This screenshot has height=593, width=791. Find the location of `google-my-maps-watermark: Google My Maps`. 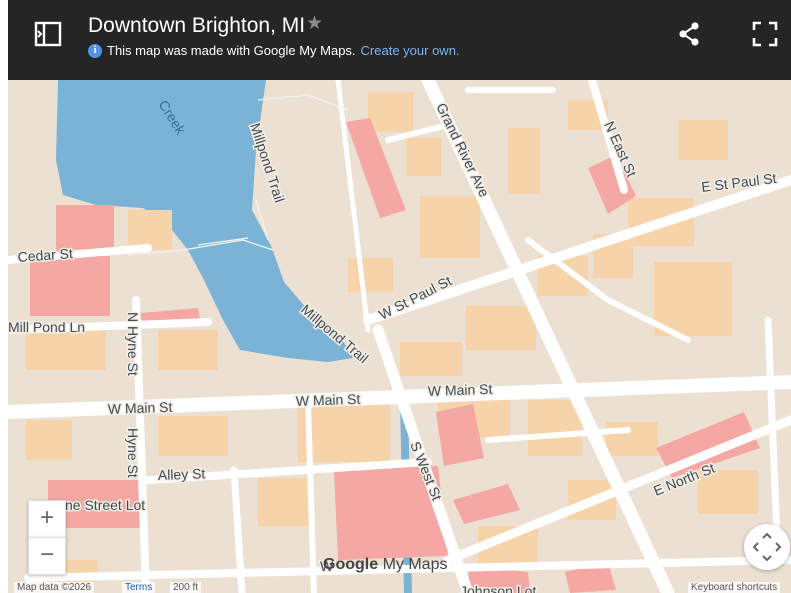

google-my-maps-watermark: Google My Maps is located at coordinates (385, 565).